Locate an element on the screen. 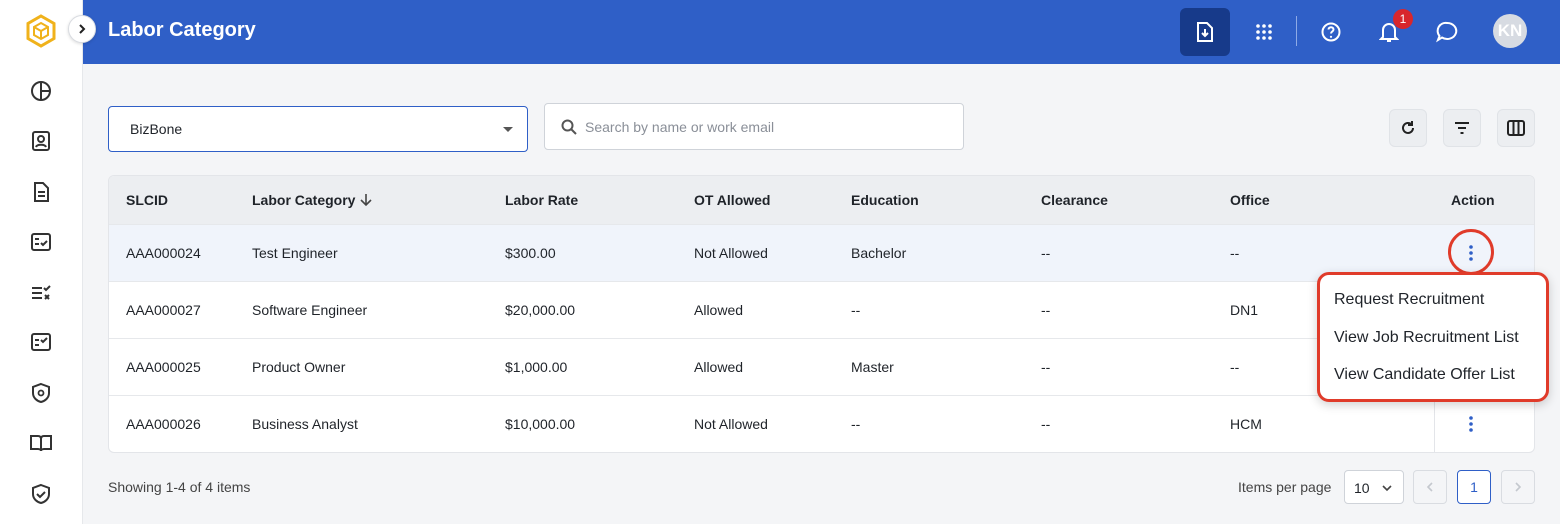 This screenshot has height=524, width=1560. cell-labor-category: Product Owner is located at coordinates (299, 367).